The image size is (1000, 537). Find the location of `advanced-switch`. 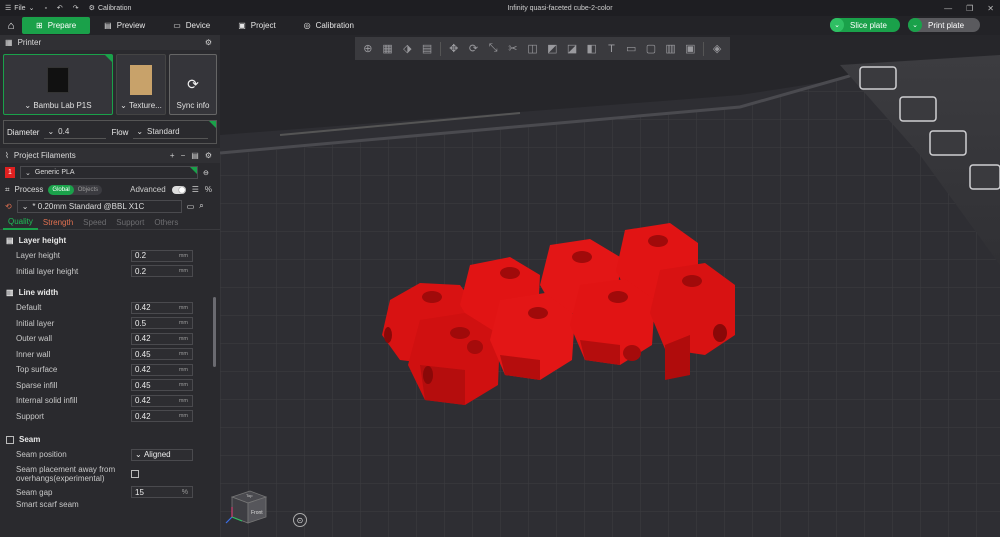

advanced-switch is located at coordinates (178, 189).